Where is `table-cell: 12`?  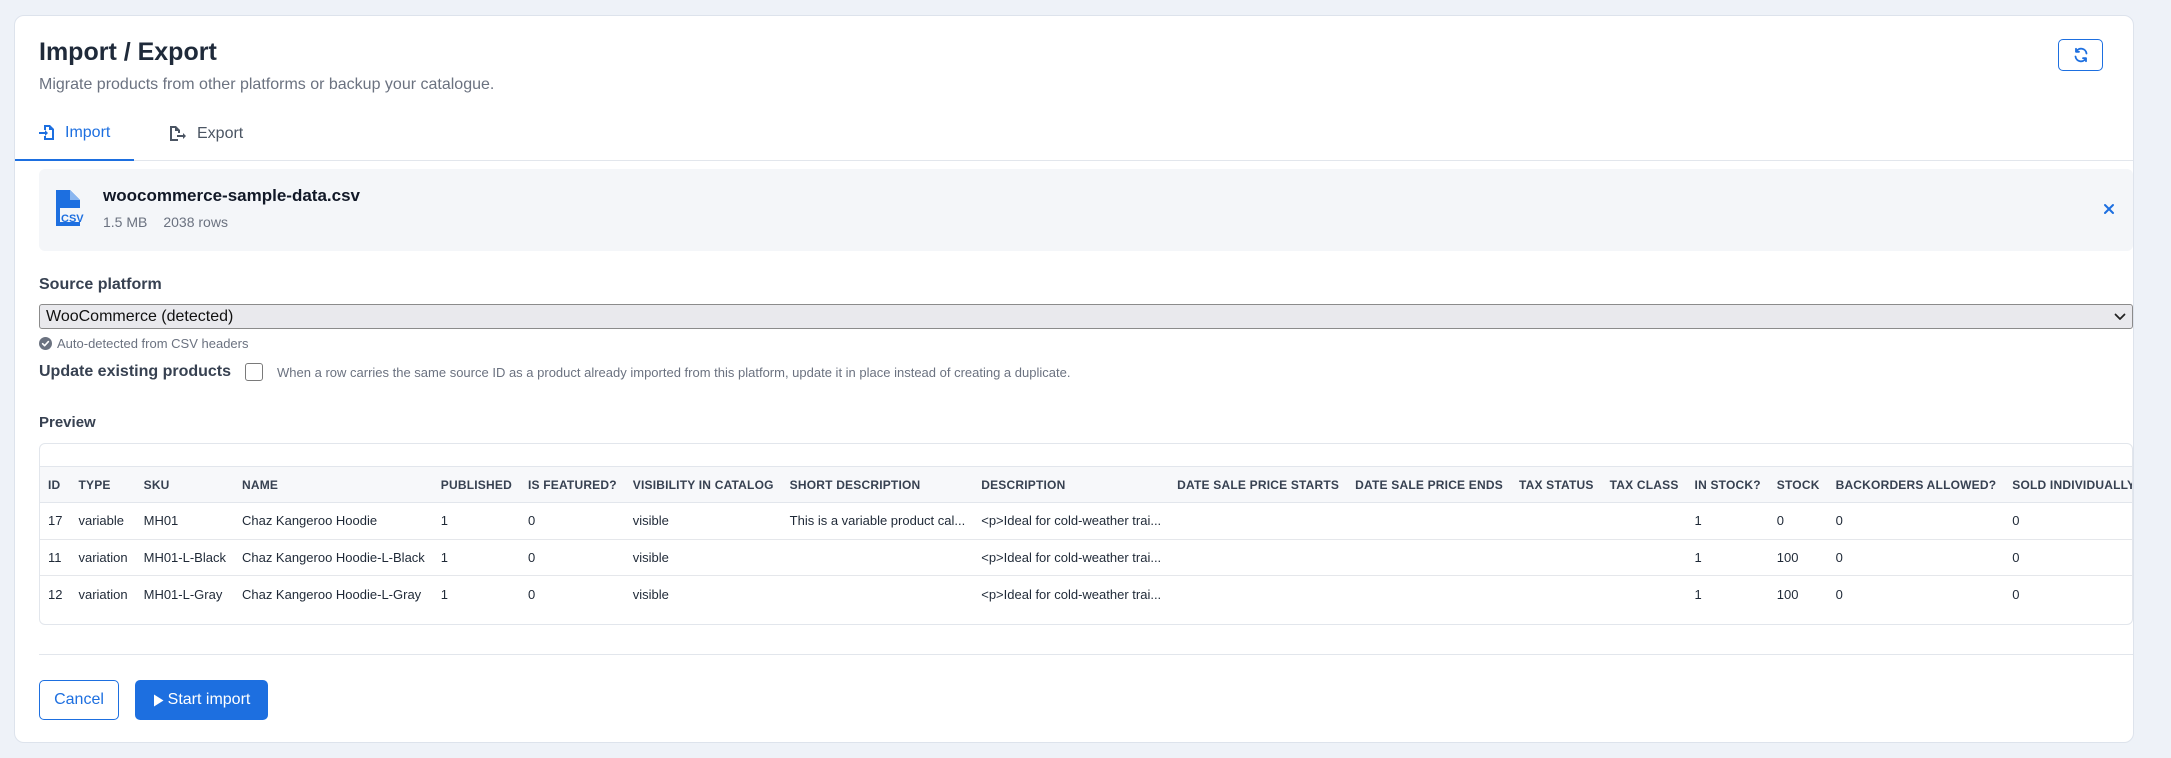
table-cell: 12 is located at coordinates (55, 594).